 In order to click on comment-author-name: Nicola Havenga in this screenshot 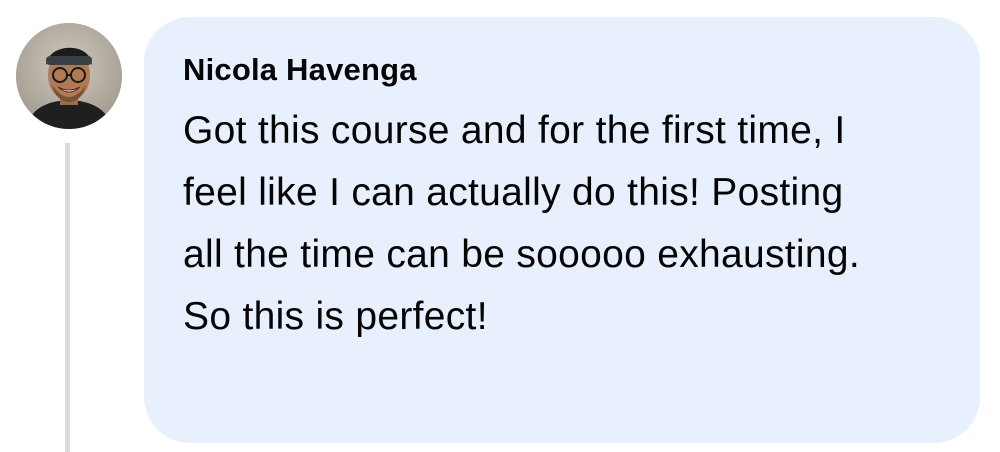, I will do `click(561, 70)`.